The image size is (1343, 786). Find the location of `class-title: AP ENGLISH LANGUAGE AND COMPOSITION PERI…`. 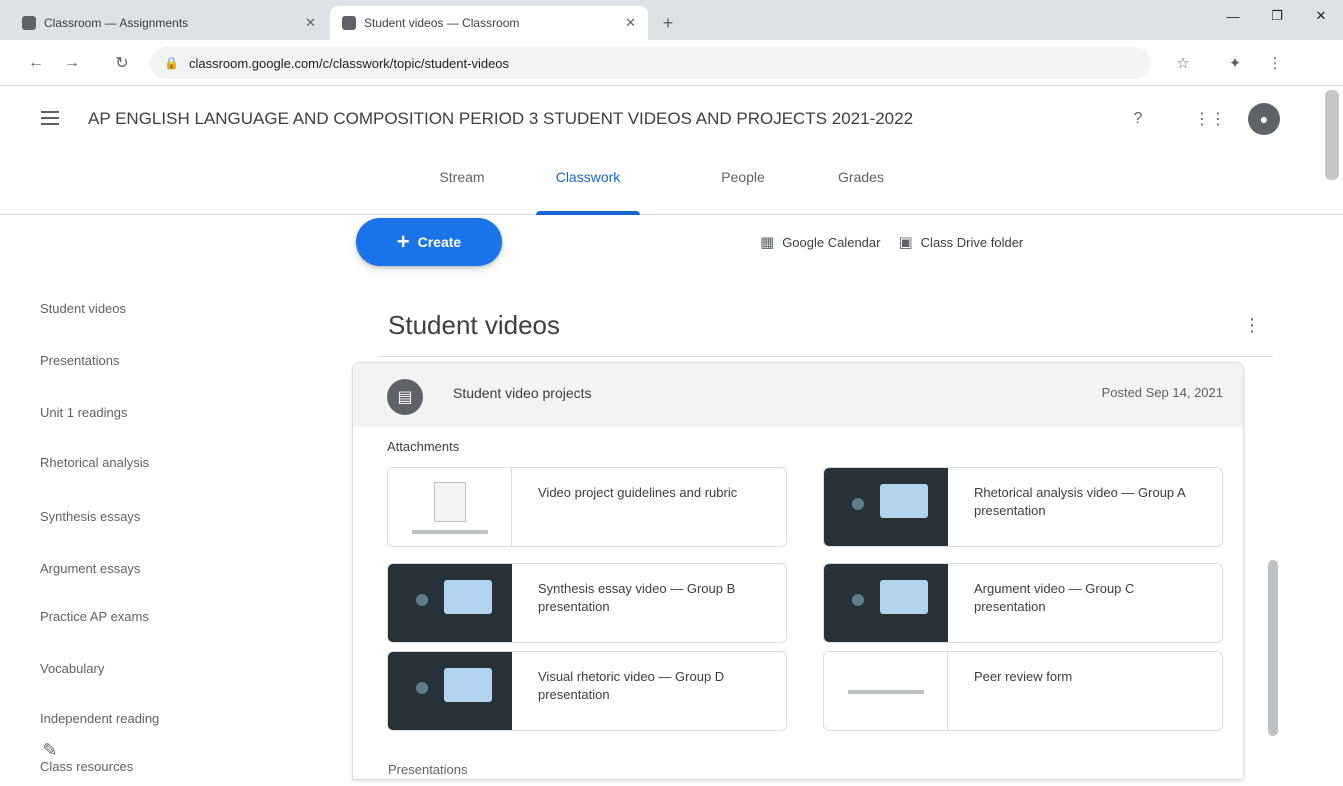

class-title: AP ENGLISH LANGUAGE AND COMPOSITION PERI… is located at coordinates (583, 119).